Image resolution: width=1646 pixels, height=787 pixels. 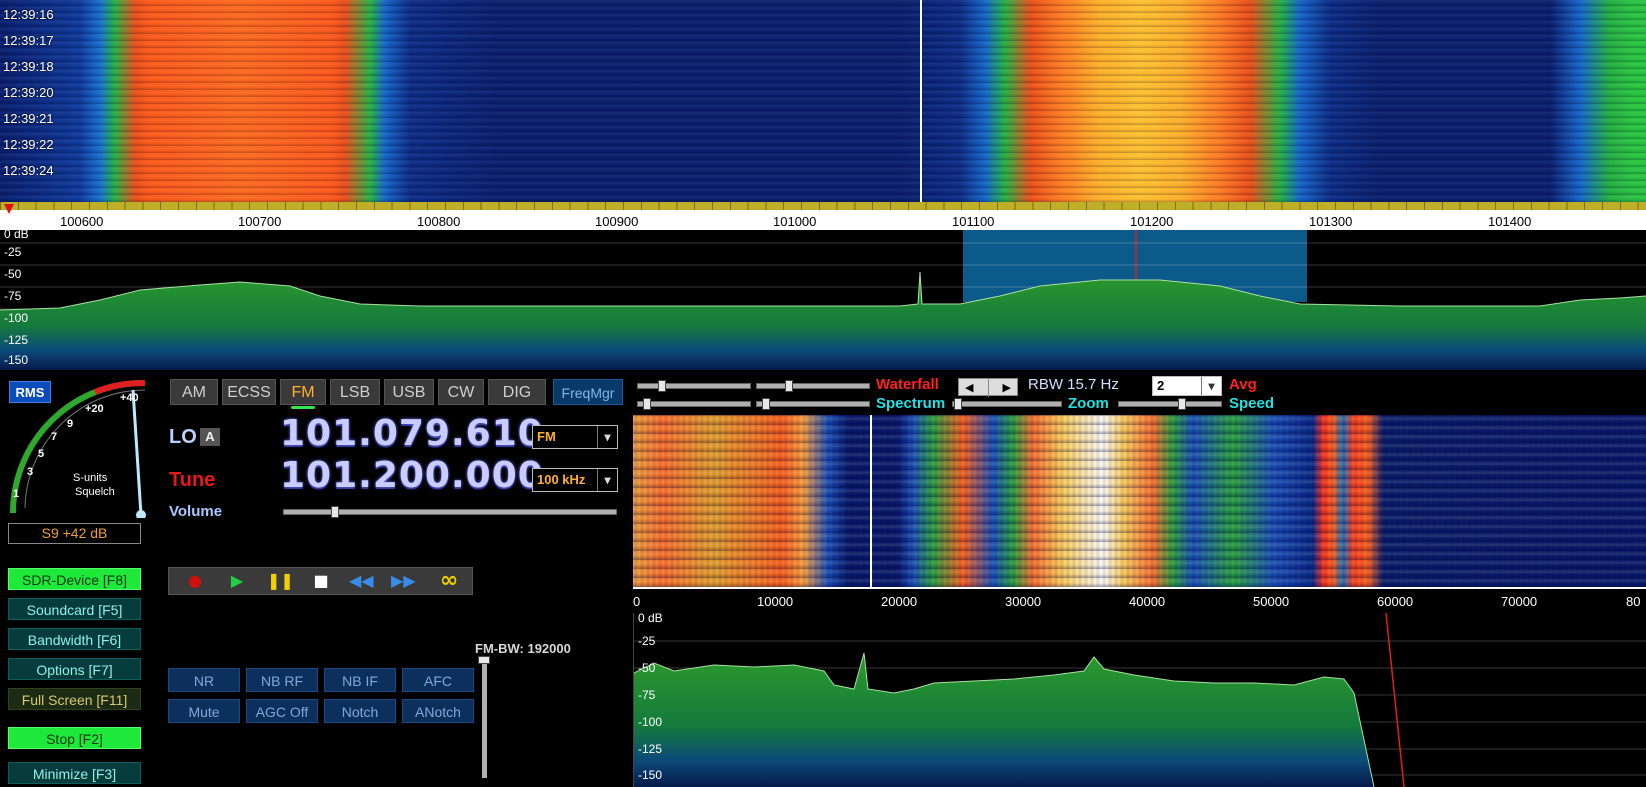 What do you see at coordinates (1139, 700) in the screenshot?
I see `zoom-spectrum: 0 dB -25 -50 -75 -100 -125 -150` at bounding box center [1139, 700].